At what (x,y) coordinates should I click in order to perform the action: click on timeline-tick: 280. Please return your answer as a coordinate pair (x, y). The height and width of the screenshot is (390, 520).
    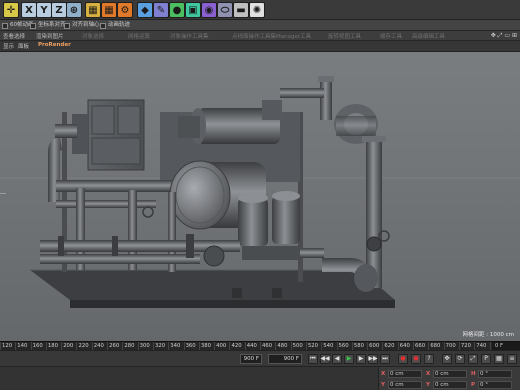
    Looking at the image, I should click on (129, 346).